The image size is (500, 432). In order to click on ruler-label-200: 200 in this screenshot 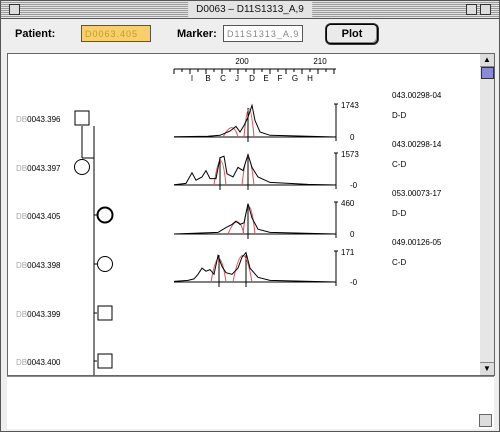, I will do `click(242, 61)`.